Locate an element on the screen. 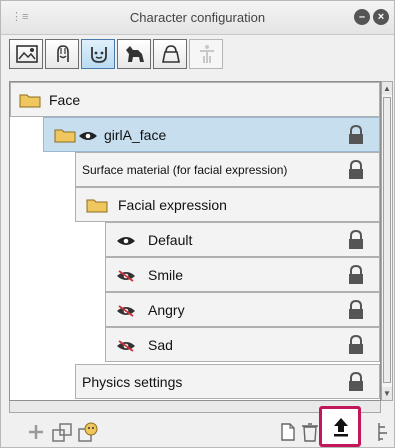  tab-face is located at coordinates (98, 54).